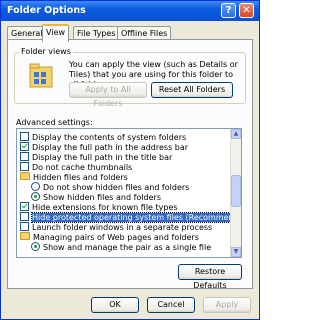 The width and height of the screenshot is (320, 320). Describe the element at coordinates (171, 305) in the screenshot. I see `cancel-button: Cancel` at that location.